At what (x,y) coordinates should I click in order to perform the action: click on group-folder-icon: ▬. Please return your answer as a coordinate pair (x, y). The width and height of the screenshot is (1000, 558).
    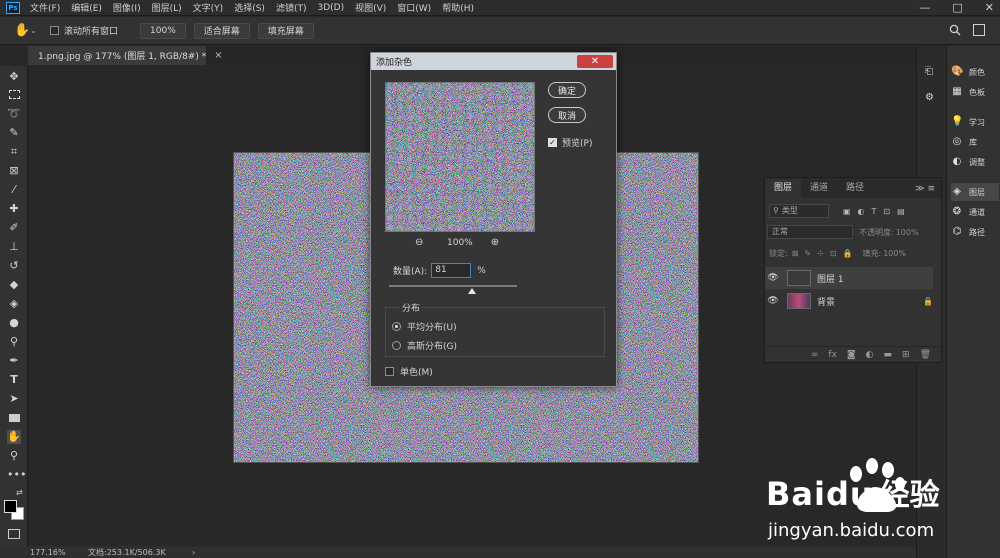
    Looking at the image, I should click on (888, 355).